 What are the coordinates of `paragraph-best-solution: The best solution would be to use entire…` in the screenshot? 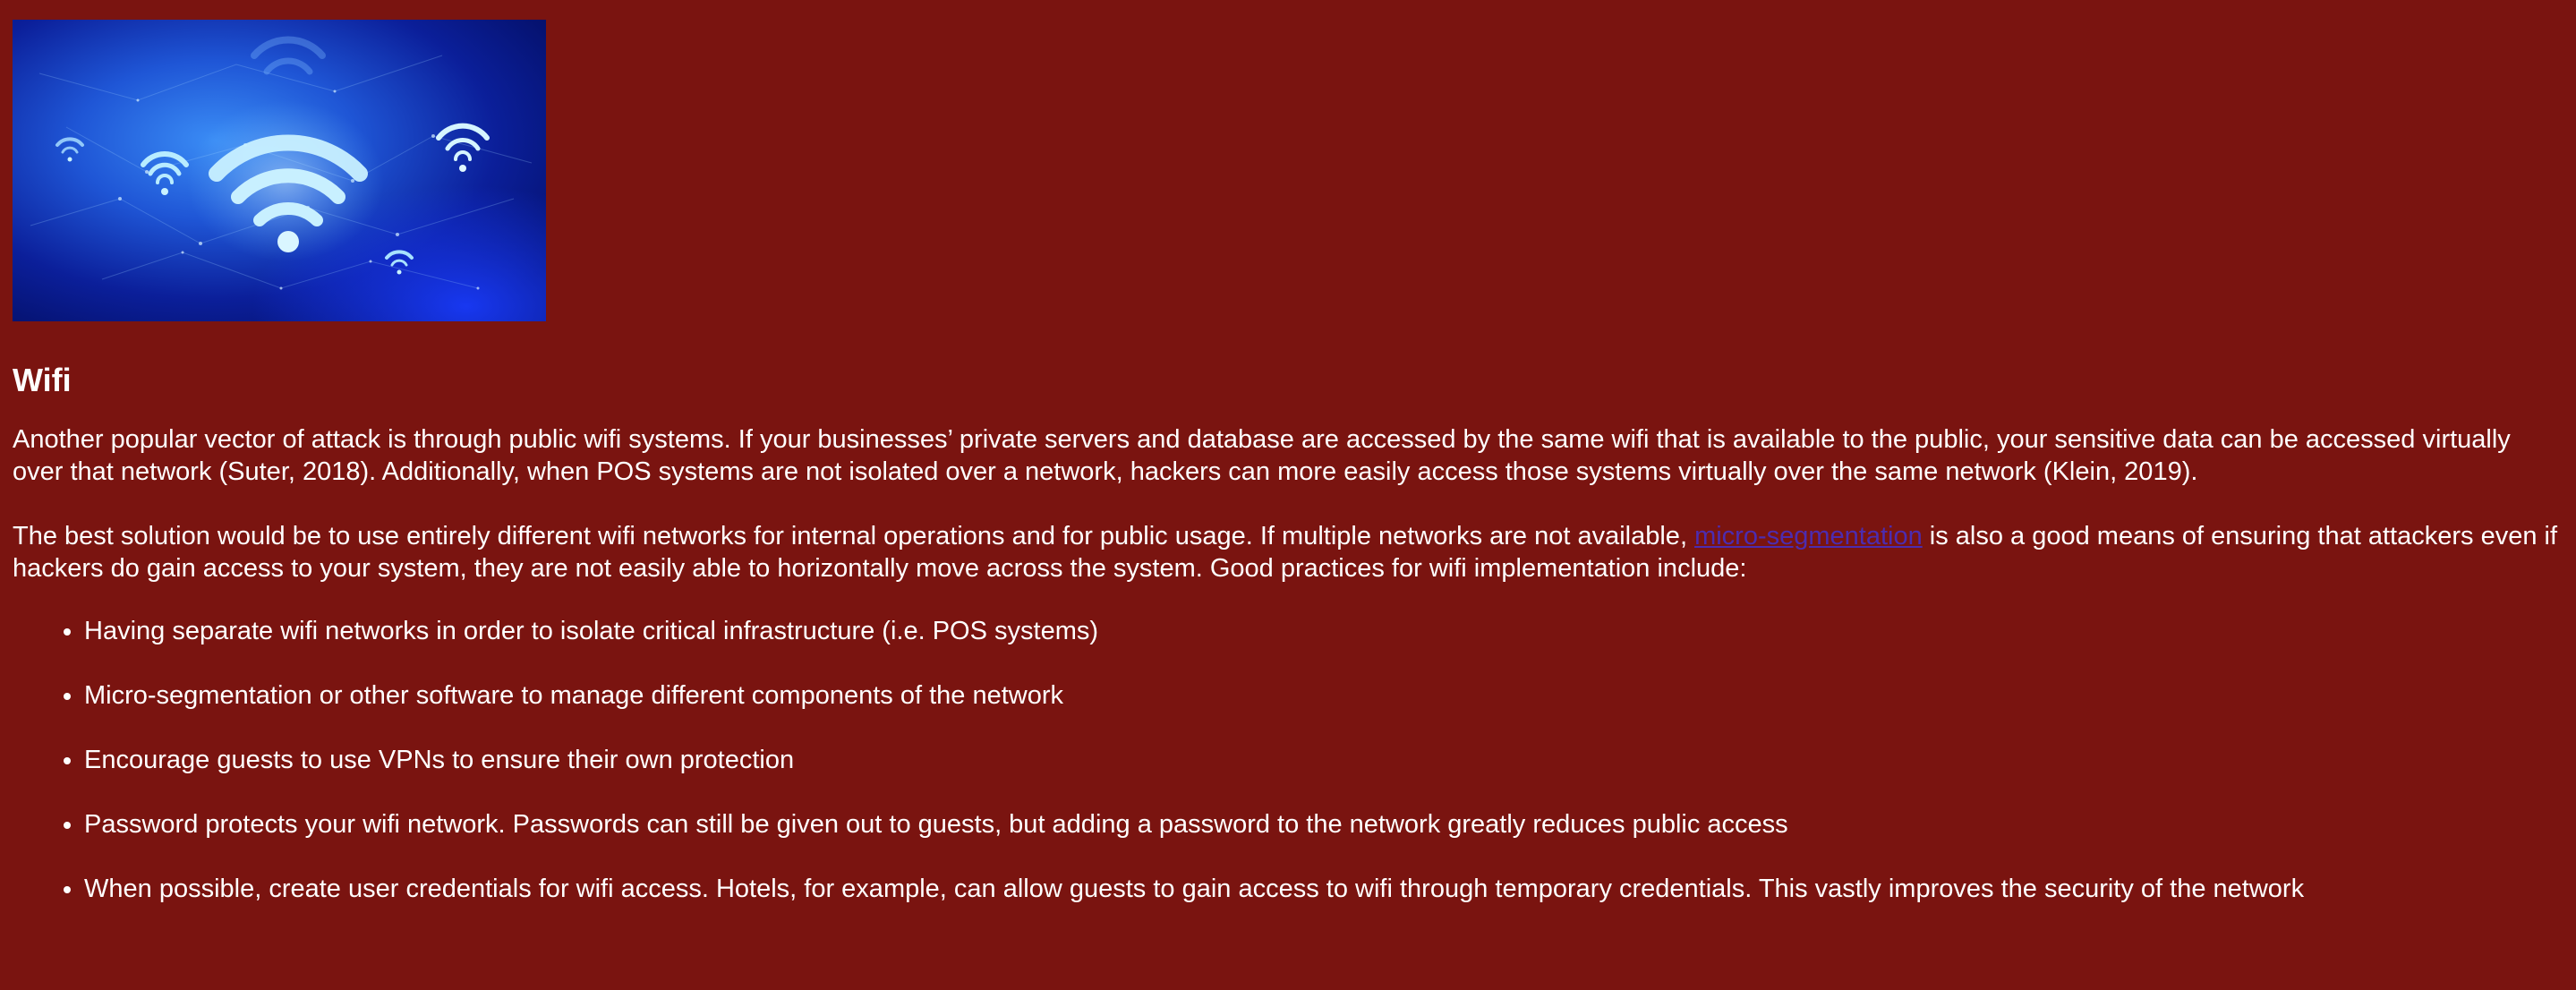 It's located at (1288, 553).